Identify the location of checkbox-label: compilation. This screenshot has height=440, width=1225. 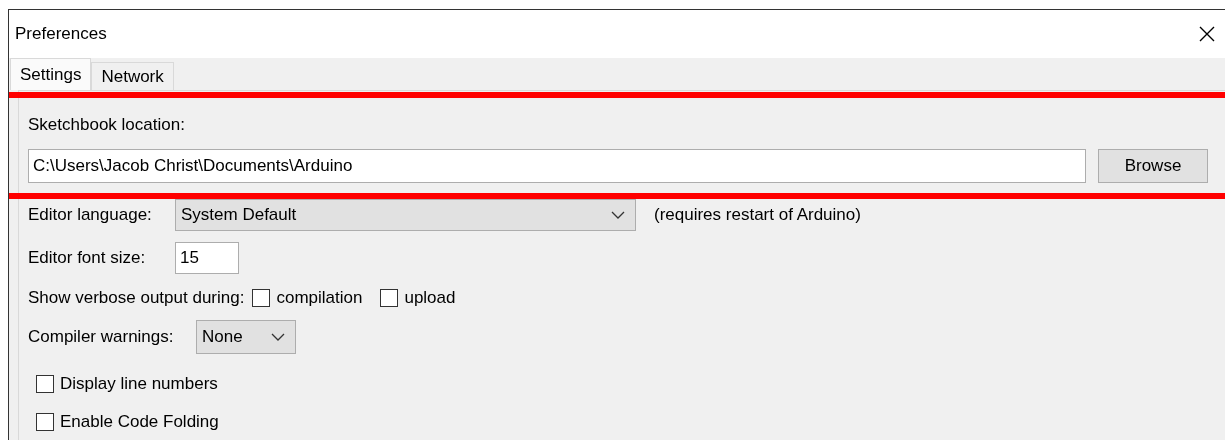
(319, 298).